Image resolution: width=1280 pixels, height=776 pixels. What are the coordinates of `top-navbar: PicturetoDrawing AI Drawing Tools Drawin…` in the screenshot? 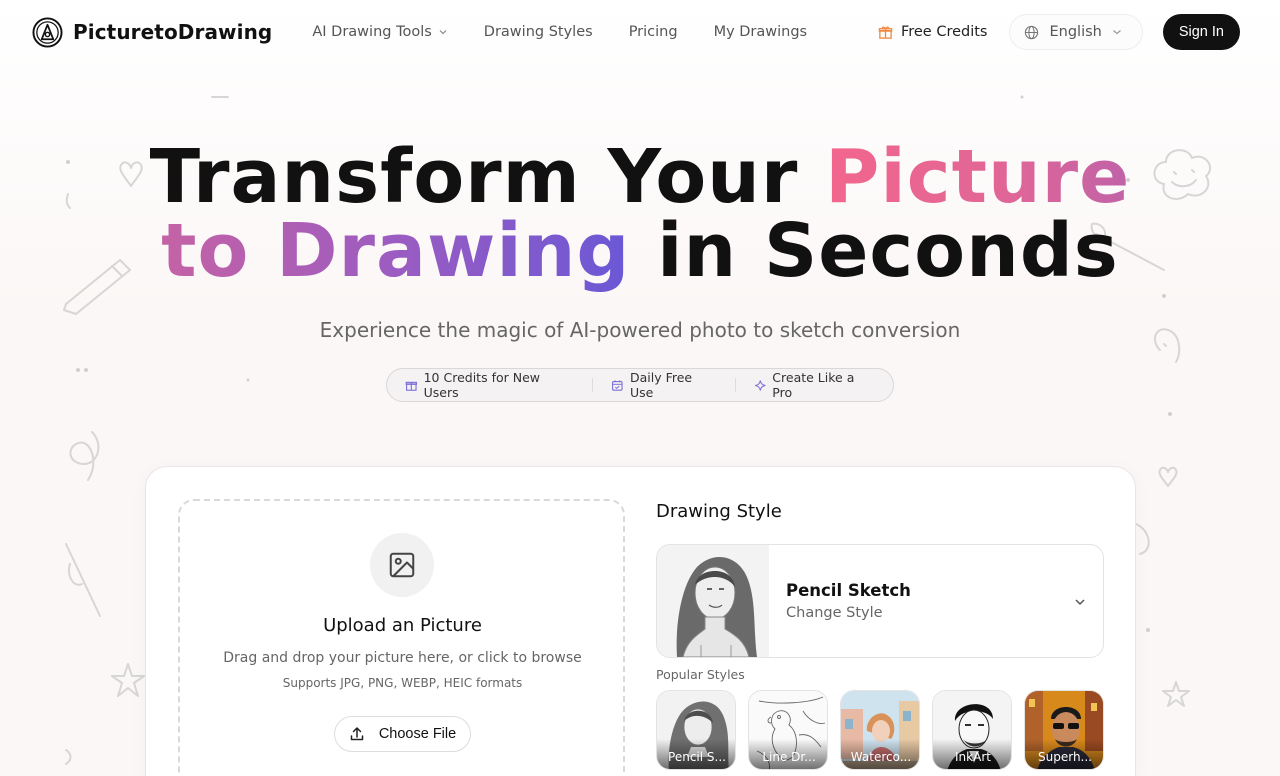 It's located at (640, 32).